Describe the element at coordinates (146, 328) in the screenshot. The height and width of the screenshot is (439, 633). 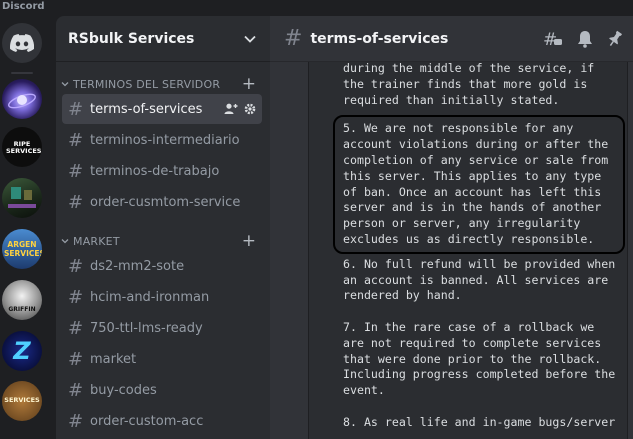
I see `channel-name: 750-ttl-lms-ready` at that location.